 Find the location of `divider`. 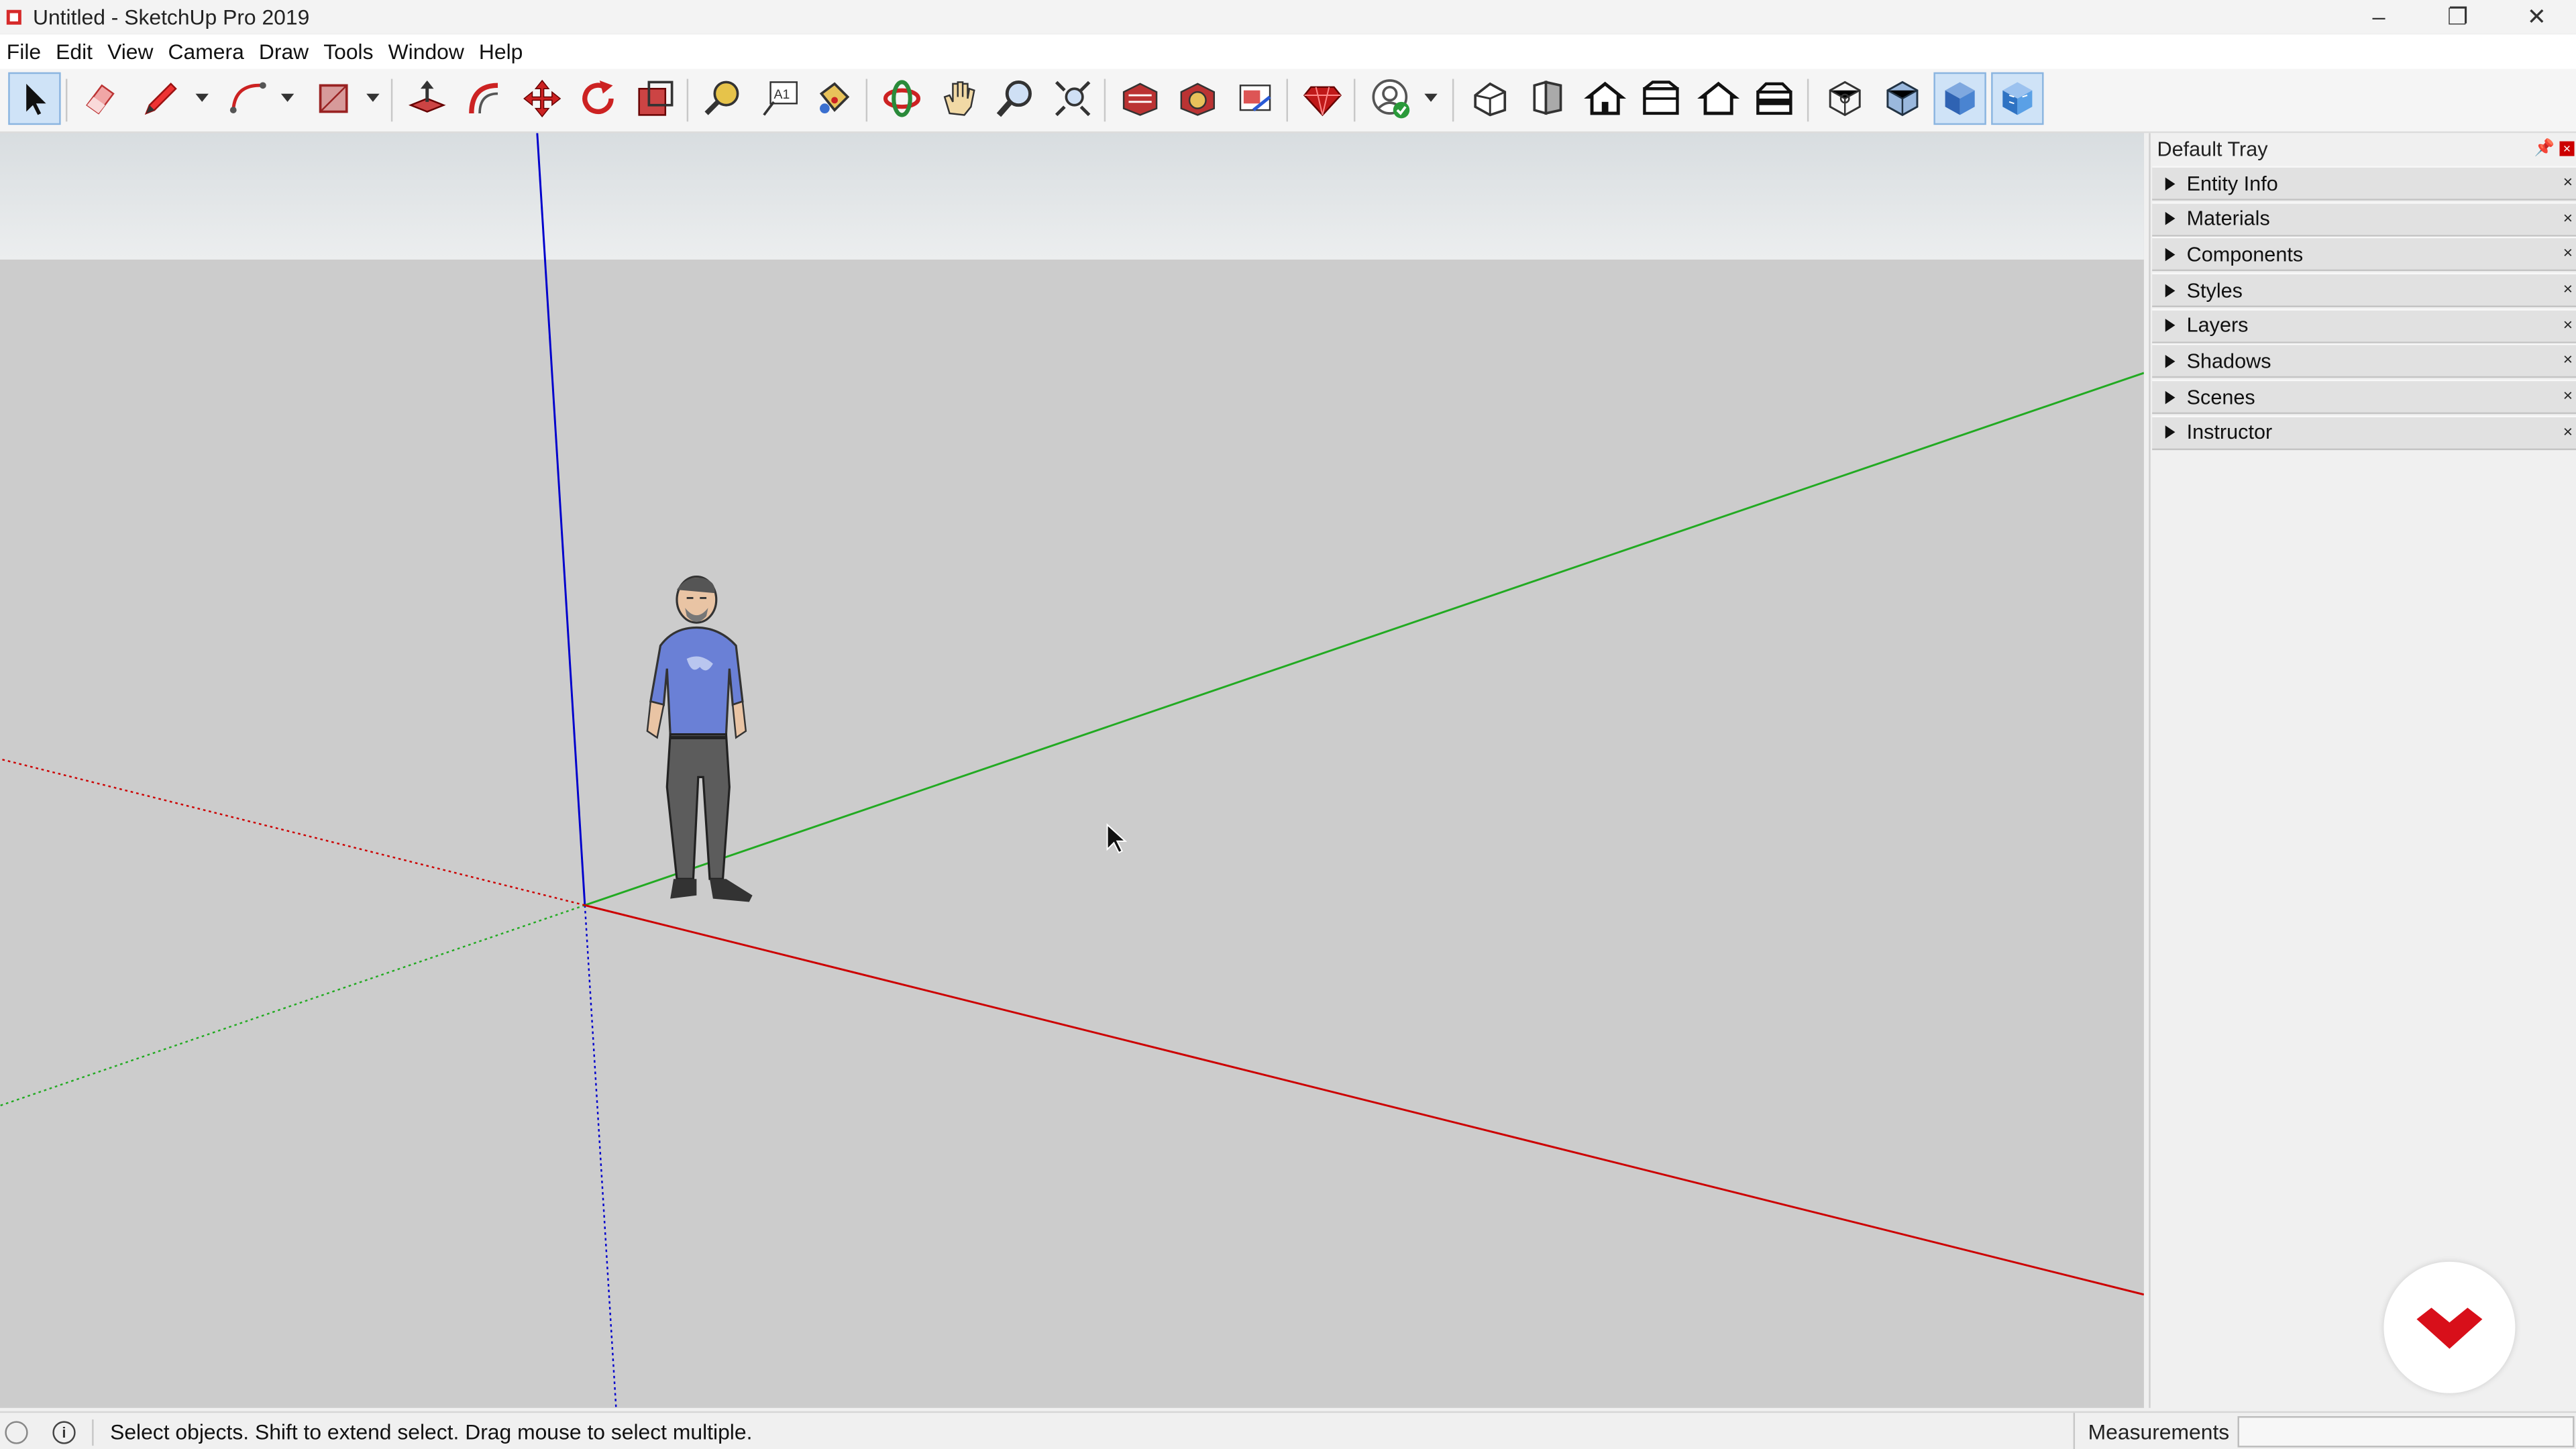

divider is located at coordinates (93, 1431).